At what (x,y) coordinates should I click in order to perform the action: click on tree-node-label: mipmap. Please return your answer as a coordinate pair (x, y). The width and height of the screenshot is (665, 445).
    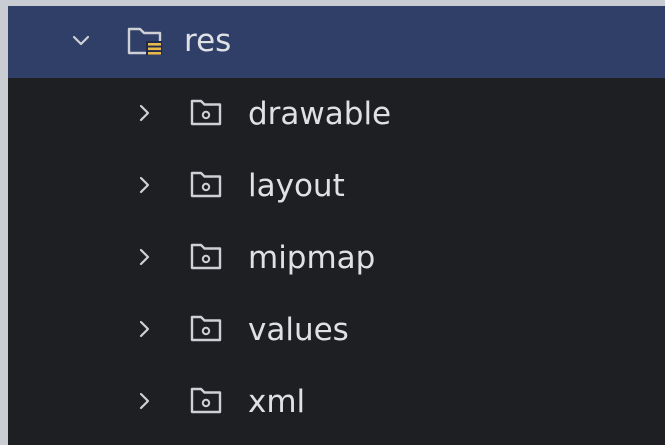
    Looking at the image, I should click on (312, 258).